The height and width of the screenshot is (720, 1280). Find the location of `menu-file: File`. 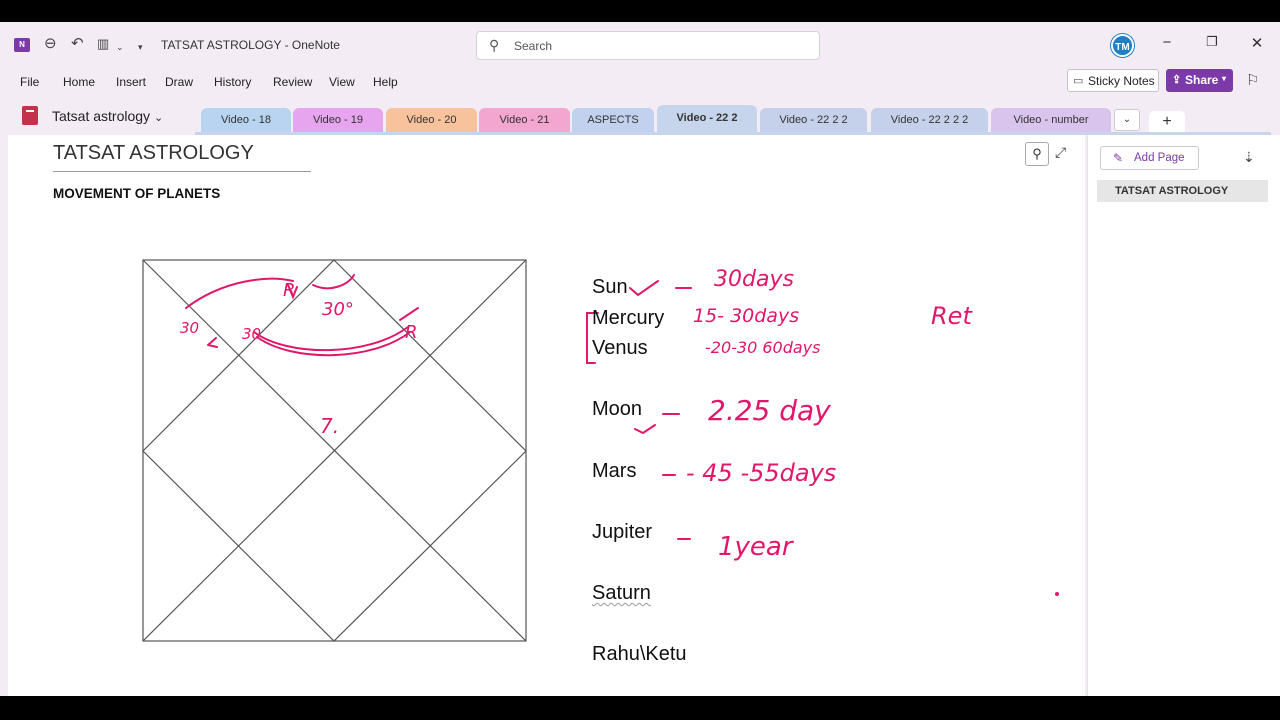

menu-file: File is located at coordinates (29, 82).